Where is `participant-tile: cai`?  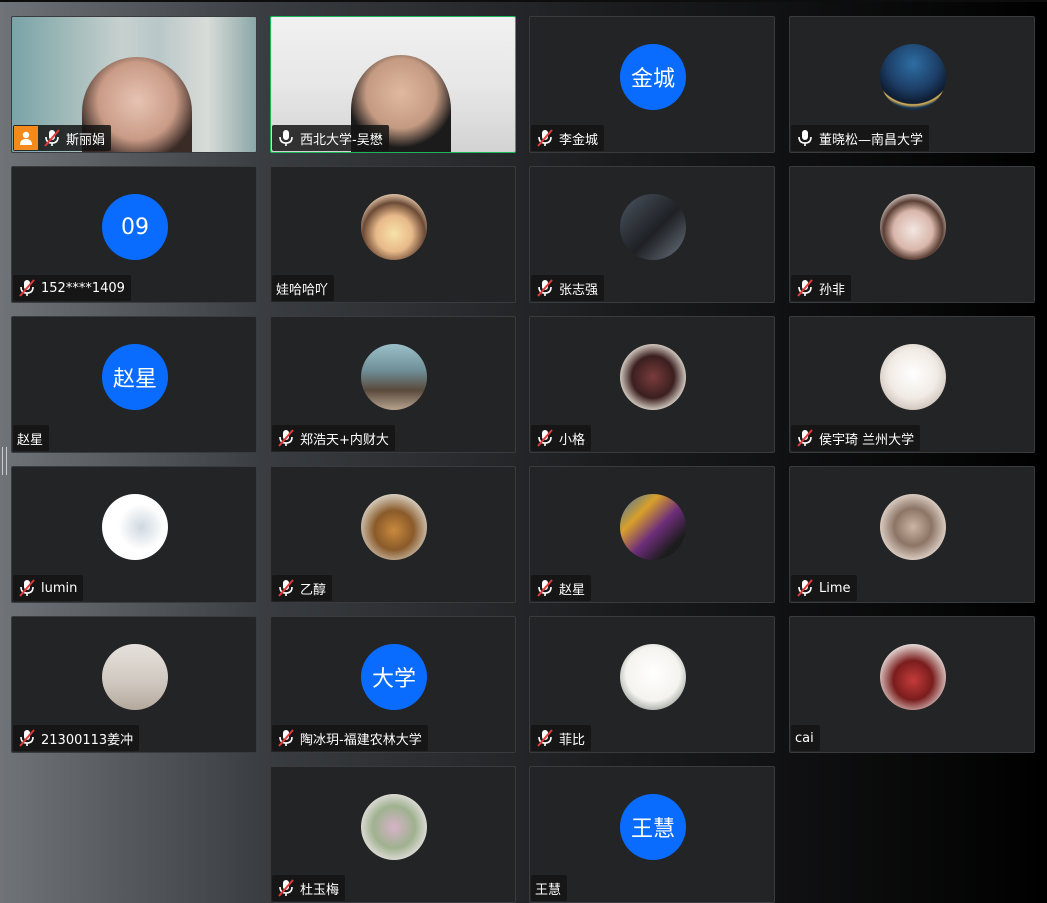 participant-tile: cai is located at coordinates (912, 684).